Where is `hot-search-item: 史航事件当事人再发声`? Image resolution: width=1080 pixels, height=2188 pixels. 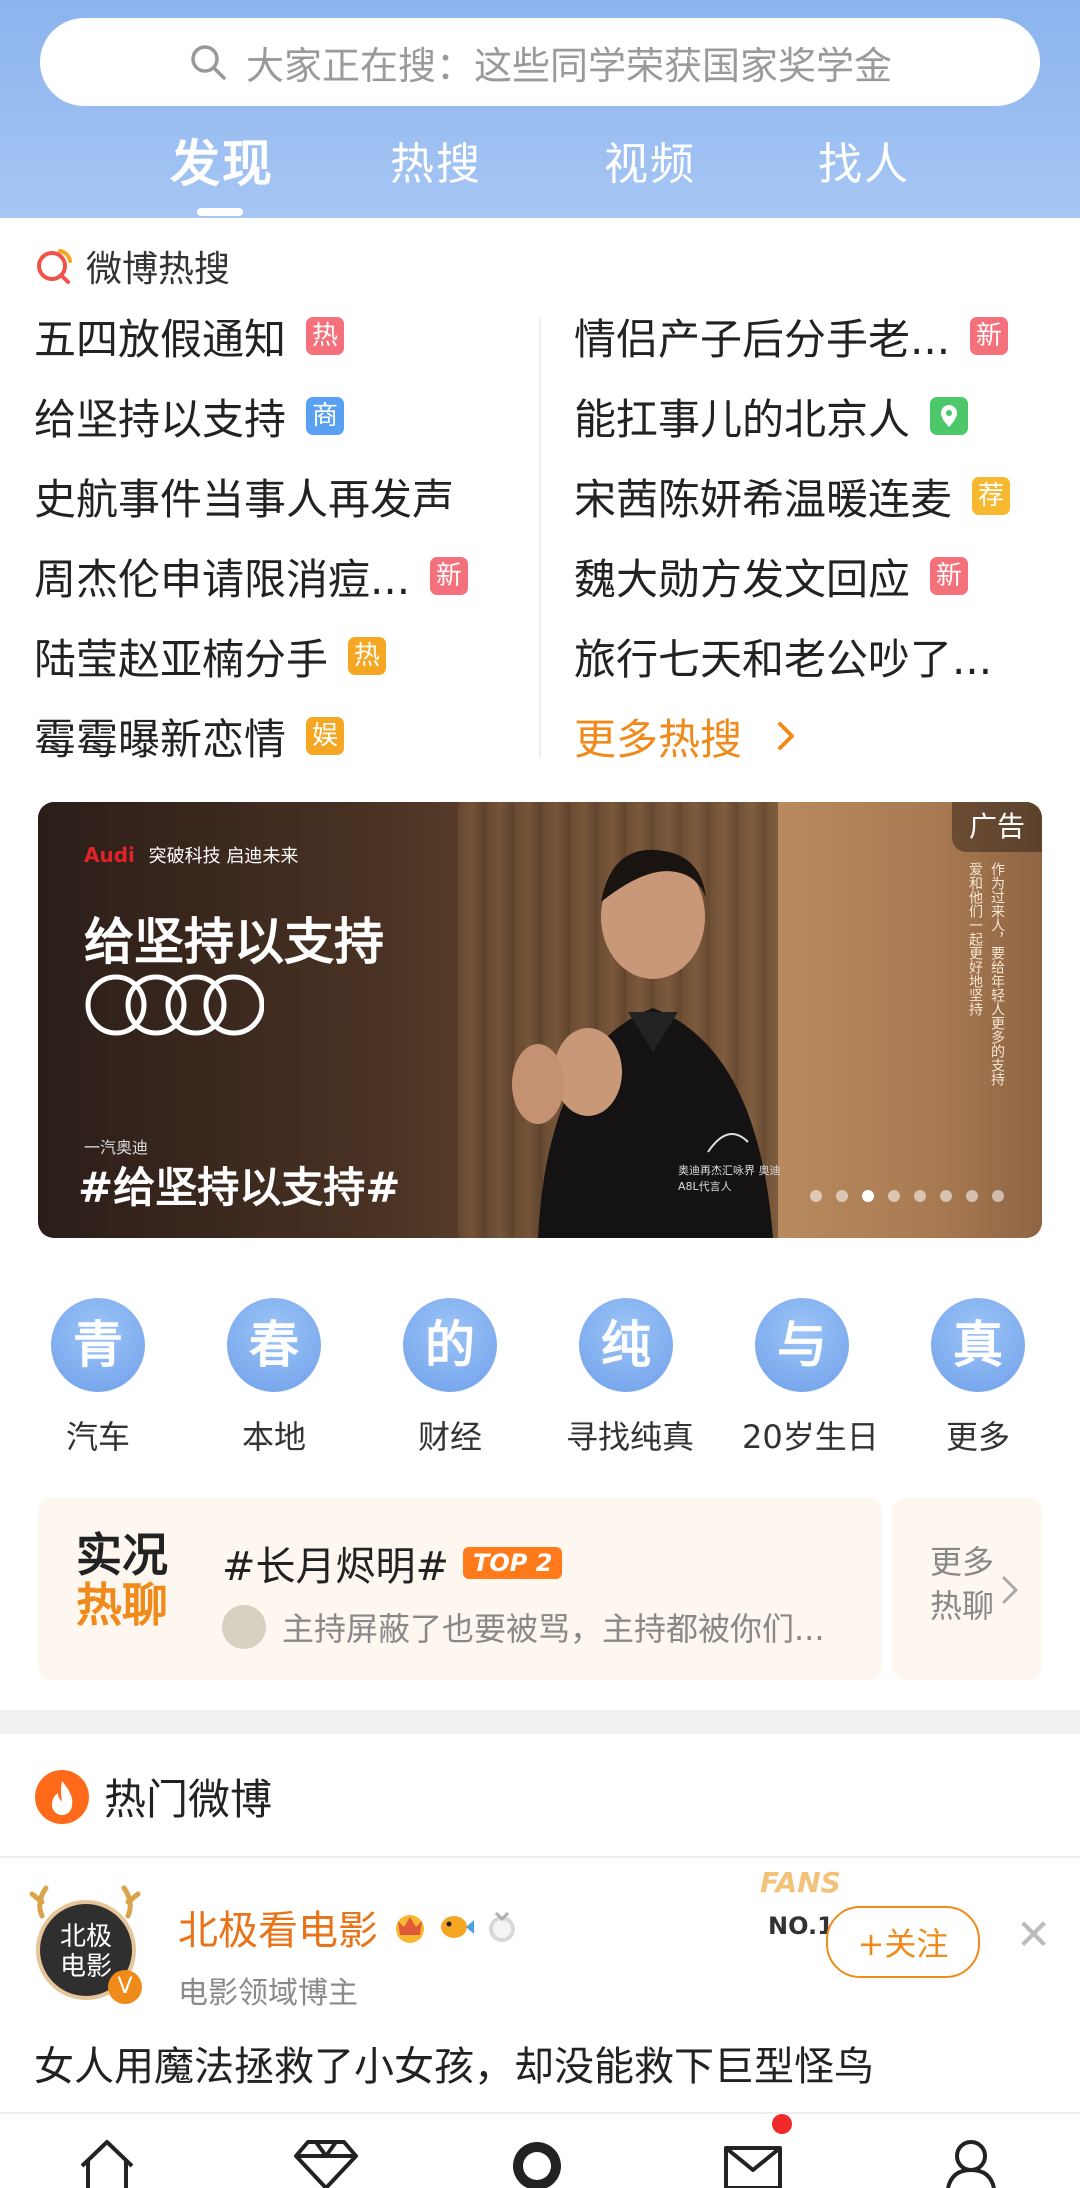 hot-search-item: 史航事件当事人再发声 is located at coordinates (244, 496).